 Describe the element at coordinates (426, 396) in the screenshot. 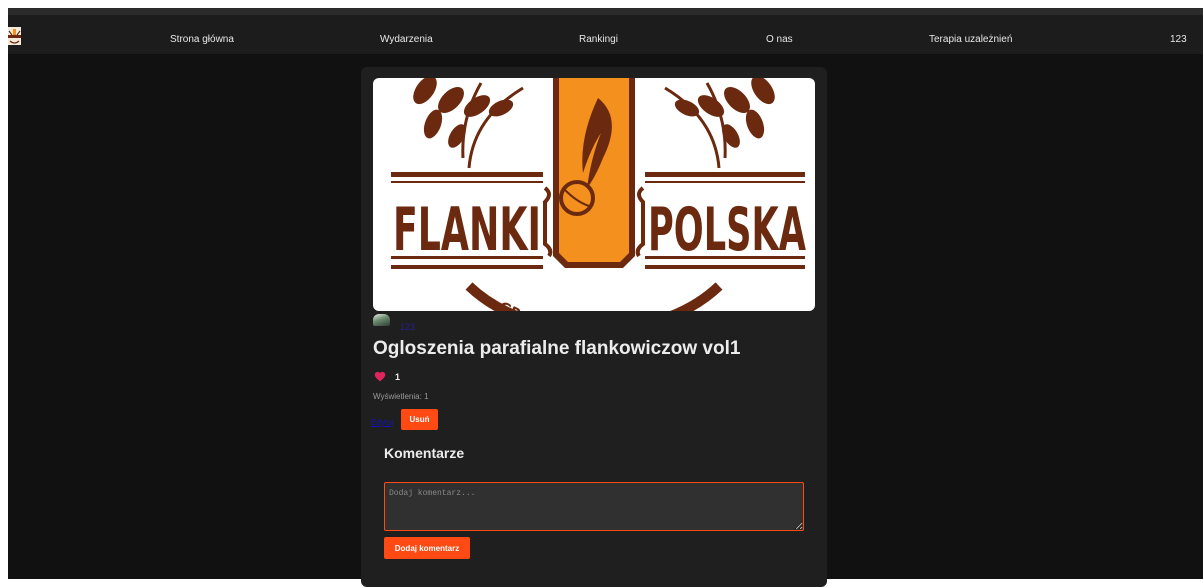

I see `view-count-value: 1` at that location.